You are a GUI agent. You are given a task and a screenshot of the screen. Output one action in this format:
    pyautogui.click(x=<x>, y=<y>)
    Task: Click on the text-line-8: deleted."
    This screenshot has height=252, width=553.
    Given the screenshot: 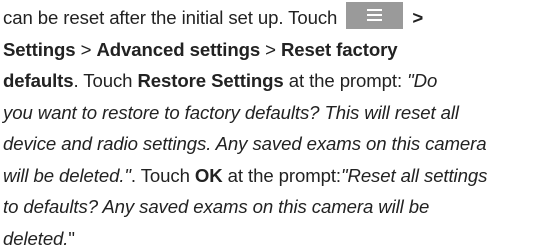 What is the action you would take?
    pyautogui.click(x=278, y=237)
    